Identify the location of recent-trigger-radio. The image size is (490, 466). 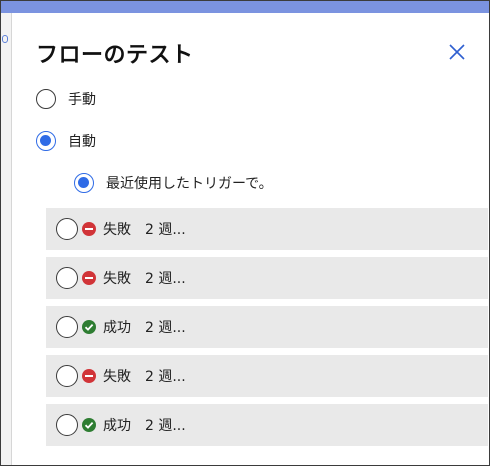
(84, 183).